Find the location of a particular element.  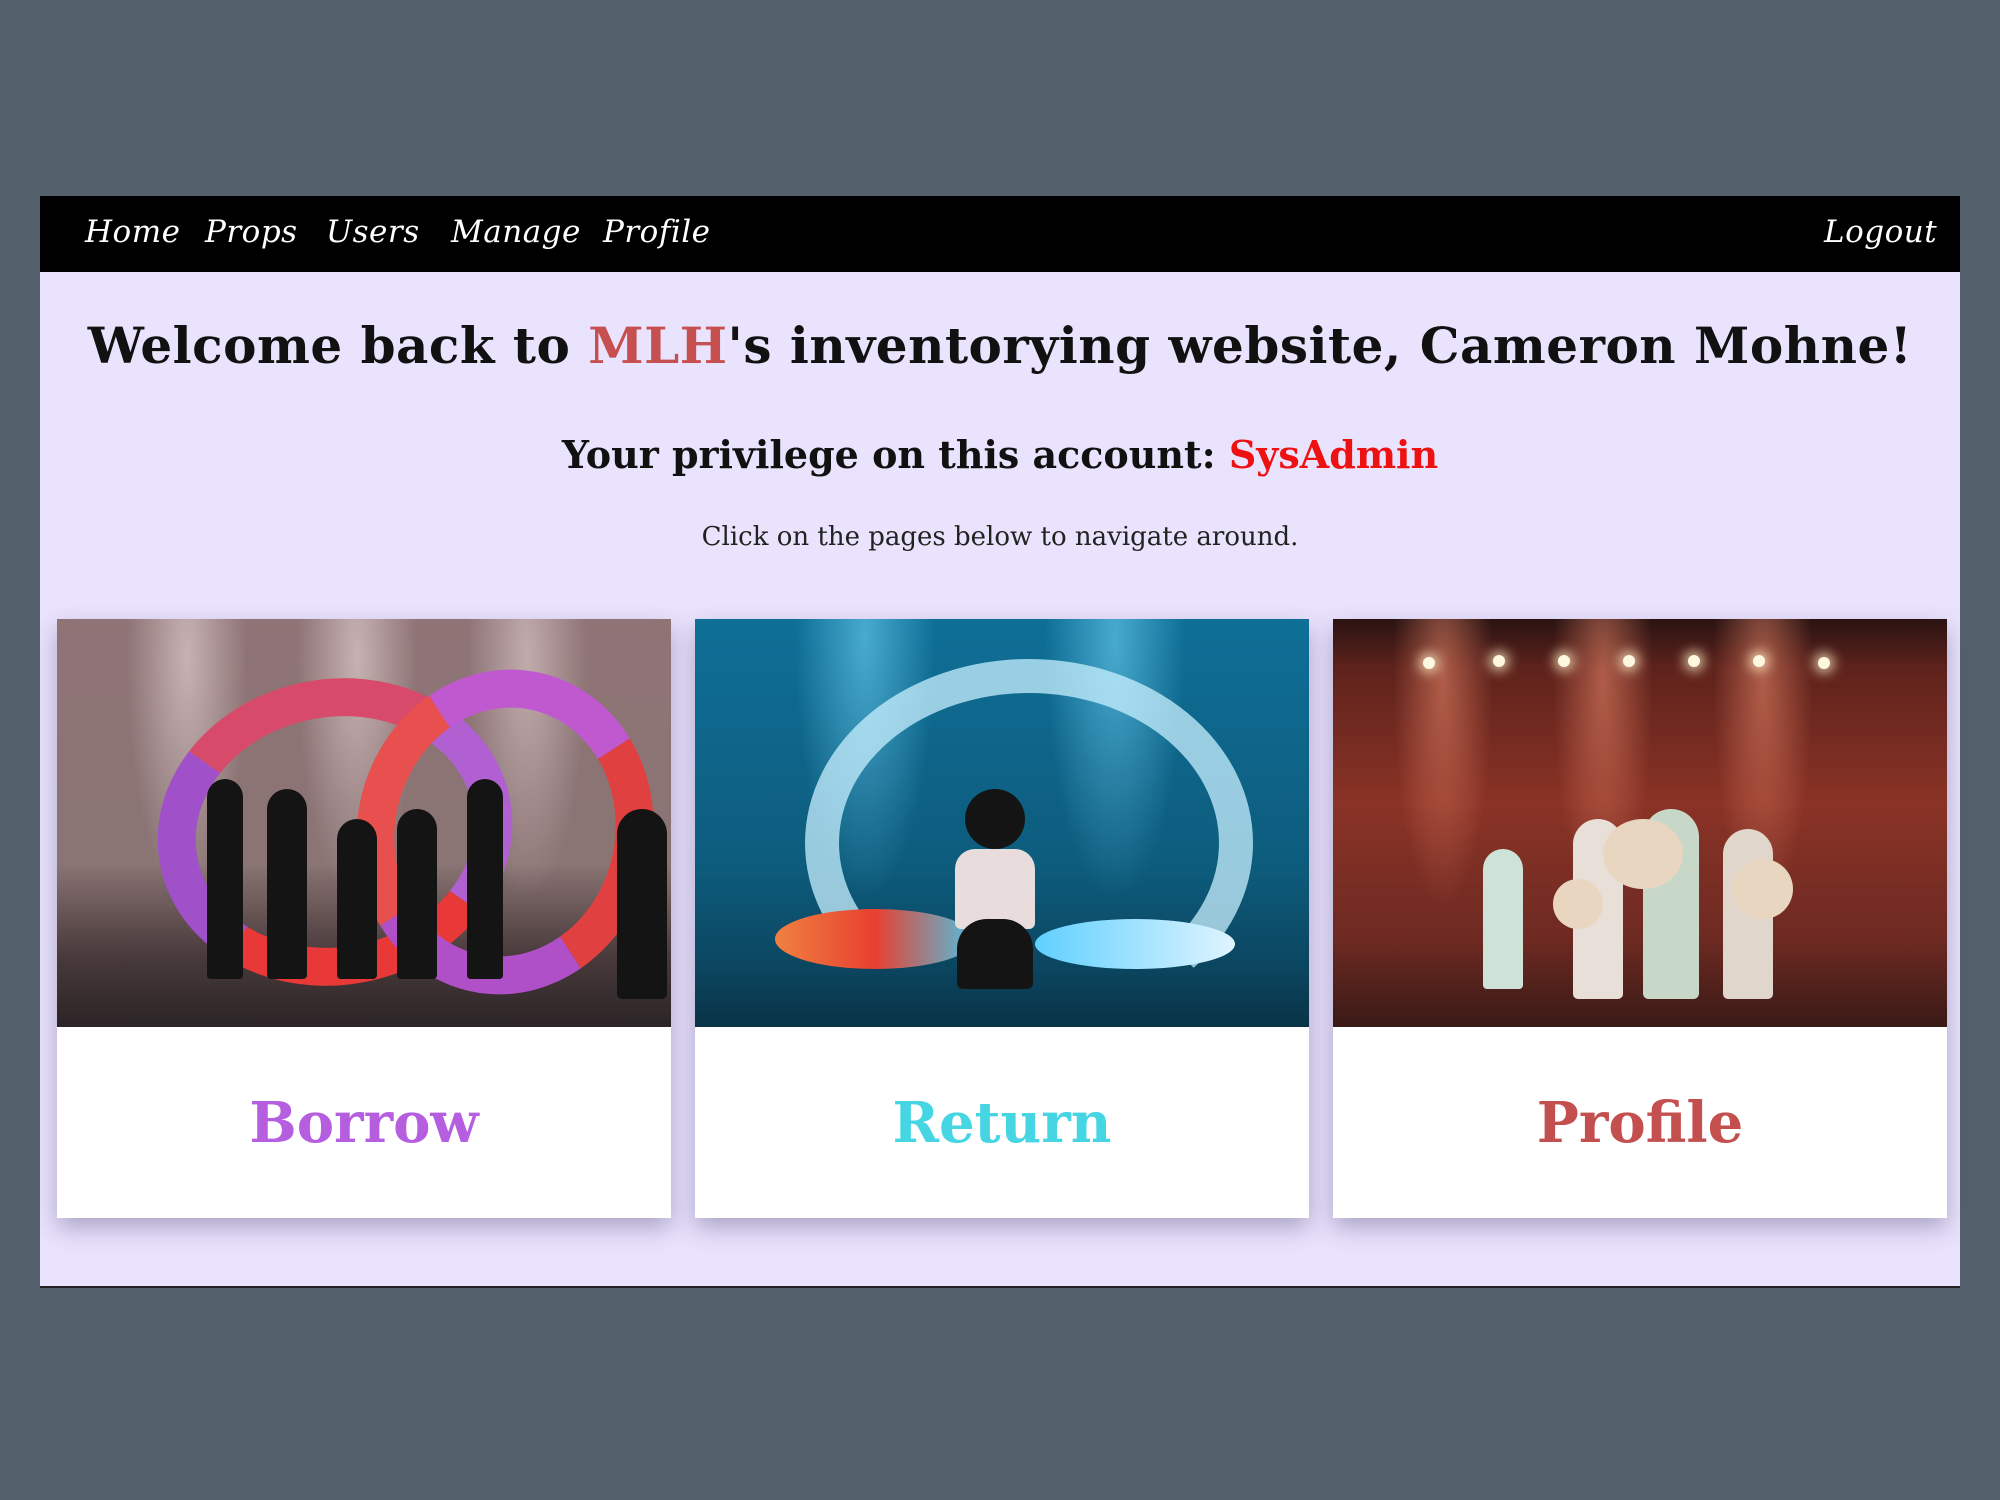

dancer-torso is located at coordinates (995, 889).